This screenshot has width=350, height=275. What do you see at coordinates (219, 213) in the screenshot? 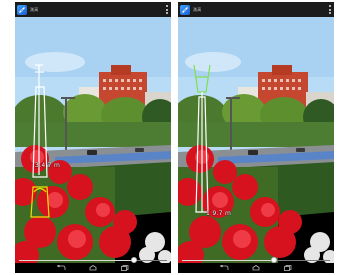
I see `height-readout: 1 9.7 m` at bounding box center [219, 213].